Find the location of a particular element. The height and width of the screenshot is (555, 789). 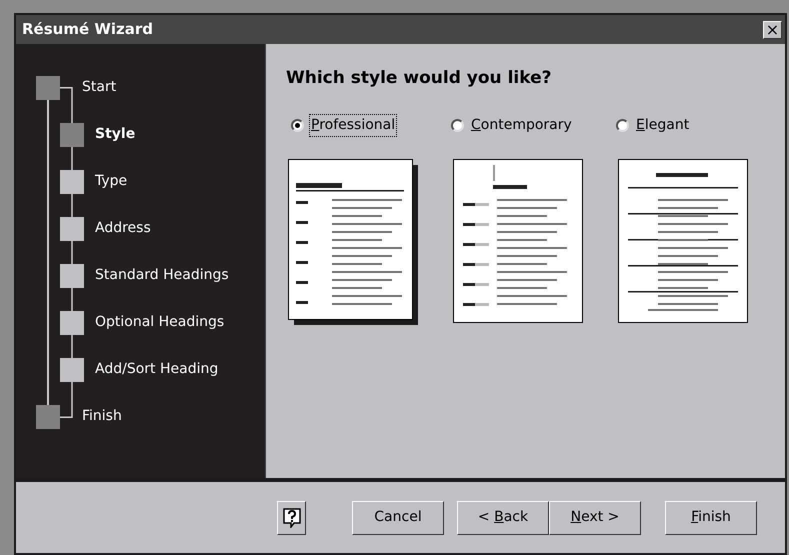

wizard-button: Next > is located at coordinates (595, 517).